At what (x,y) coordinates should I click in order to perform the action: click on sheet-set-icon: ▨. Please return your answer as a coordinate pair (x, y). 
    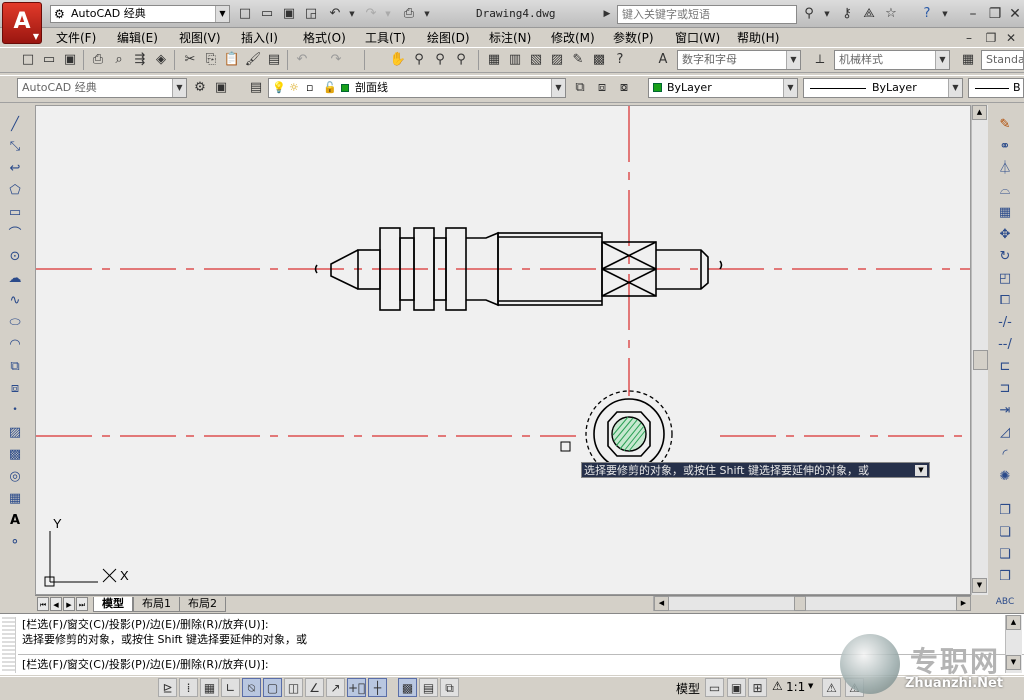
    Looking at the image, I should click on (557, 60).